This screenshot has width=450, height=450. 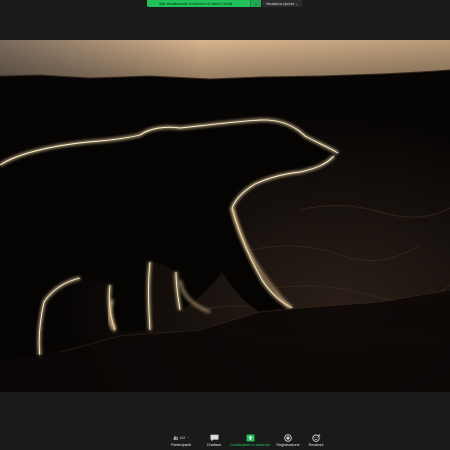 I want to click on reactions-button: Reazioni, so click(x=316, y=441).